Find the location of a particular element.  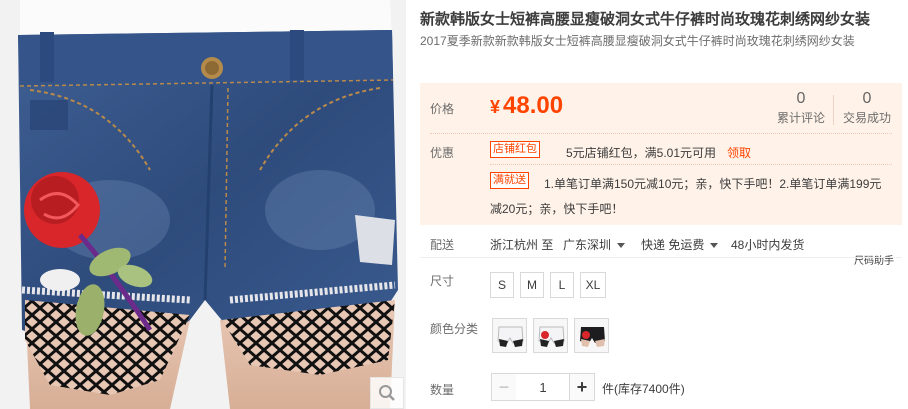

stat-divider is located at coordinates (833, 110).